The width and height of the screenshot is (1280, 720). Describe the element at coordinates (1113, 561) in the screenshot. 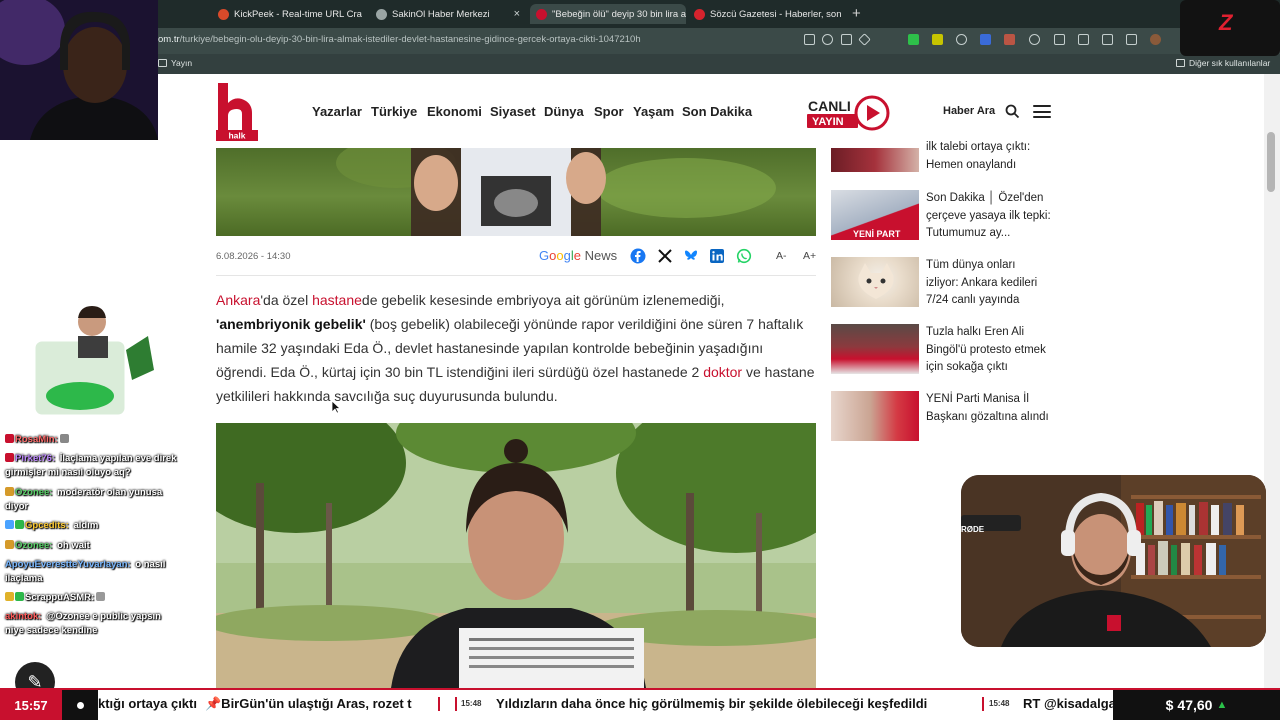

I see `host-webcam: RØDE` at that location.